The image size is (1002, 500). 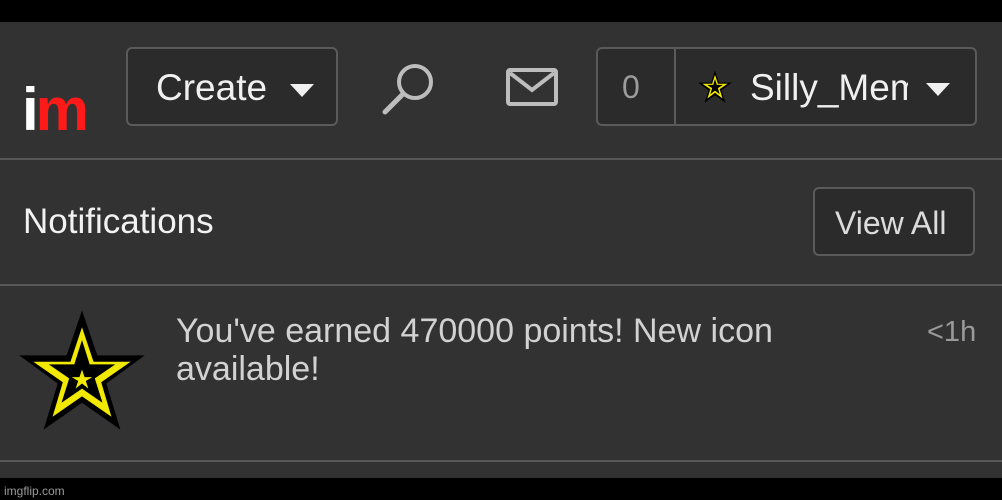 I want to click on username: Silly_Meme_Lord, so click(x=829, y=87).